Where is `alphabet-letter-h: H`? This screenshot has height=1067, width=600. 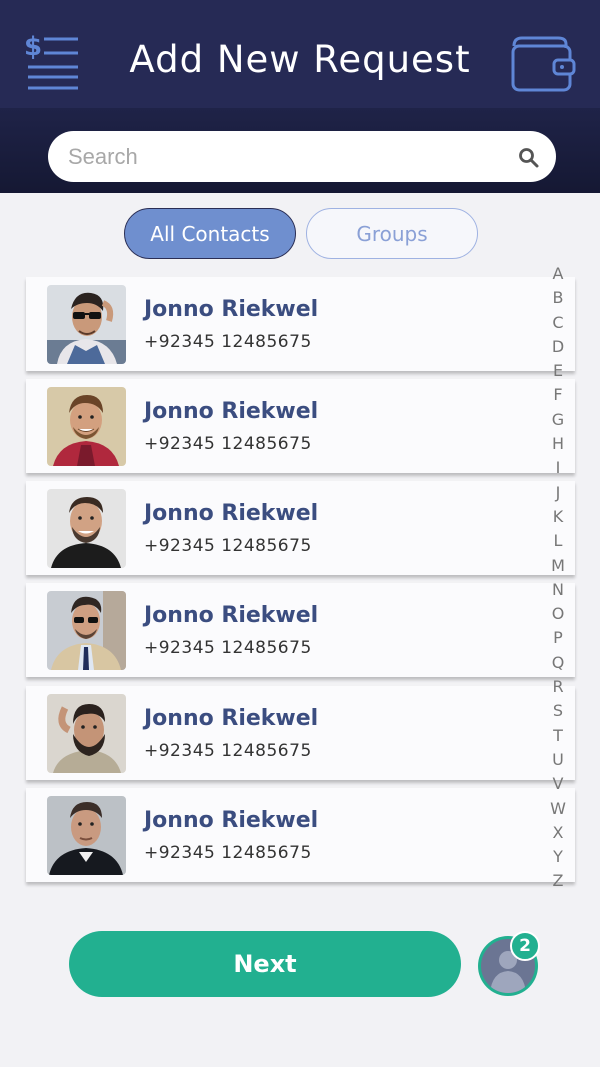
alphabet-letter-h: H is located at coordinates (558, 444).